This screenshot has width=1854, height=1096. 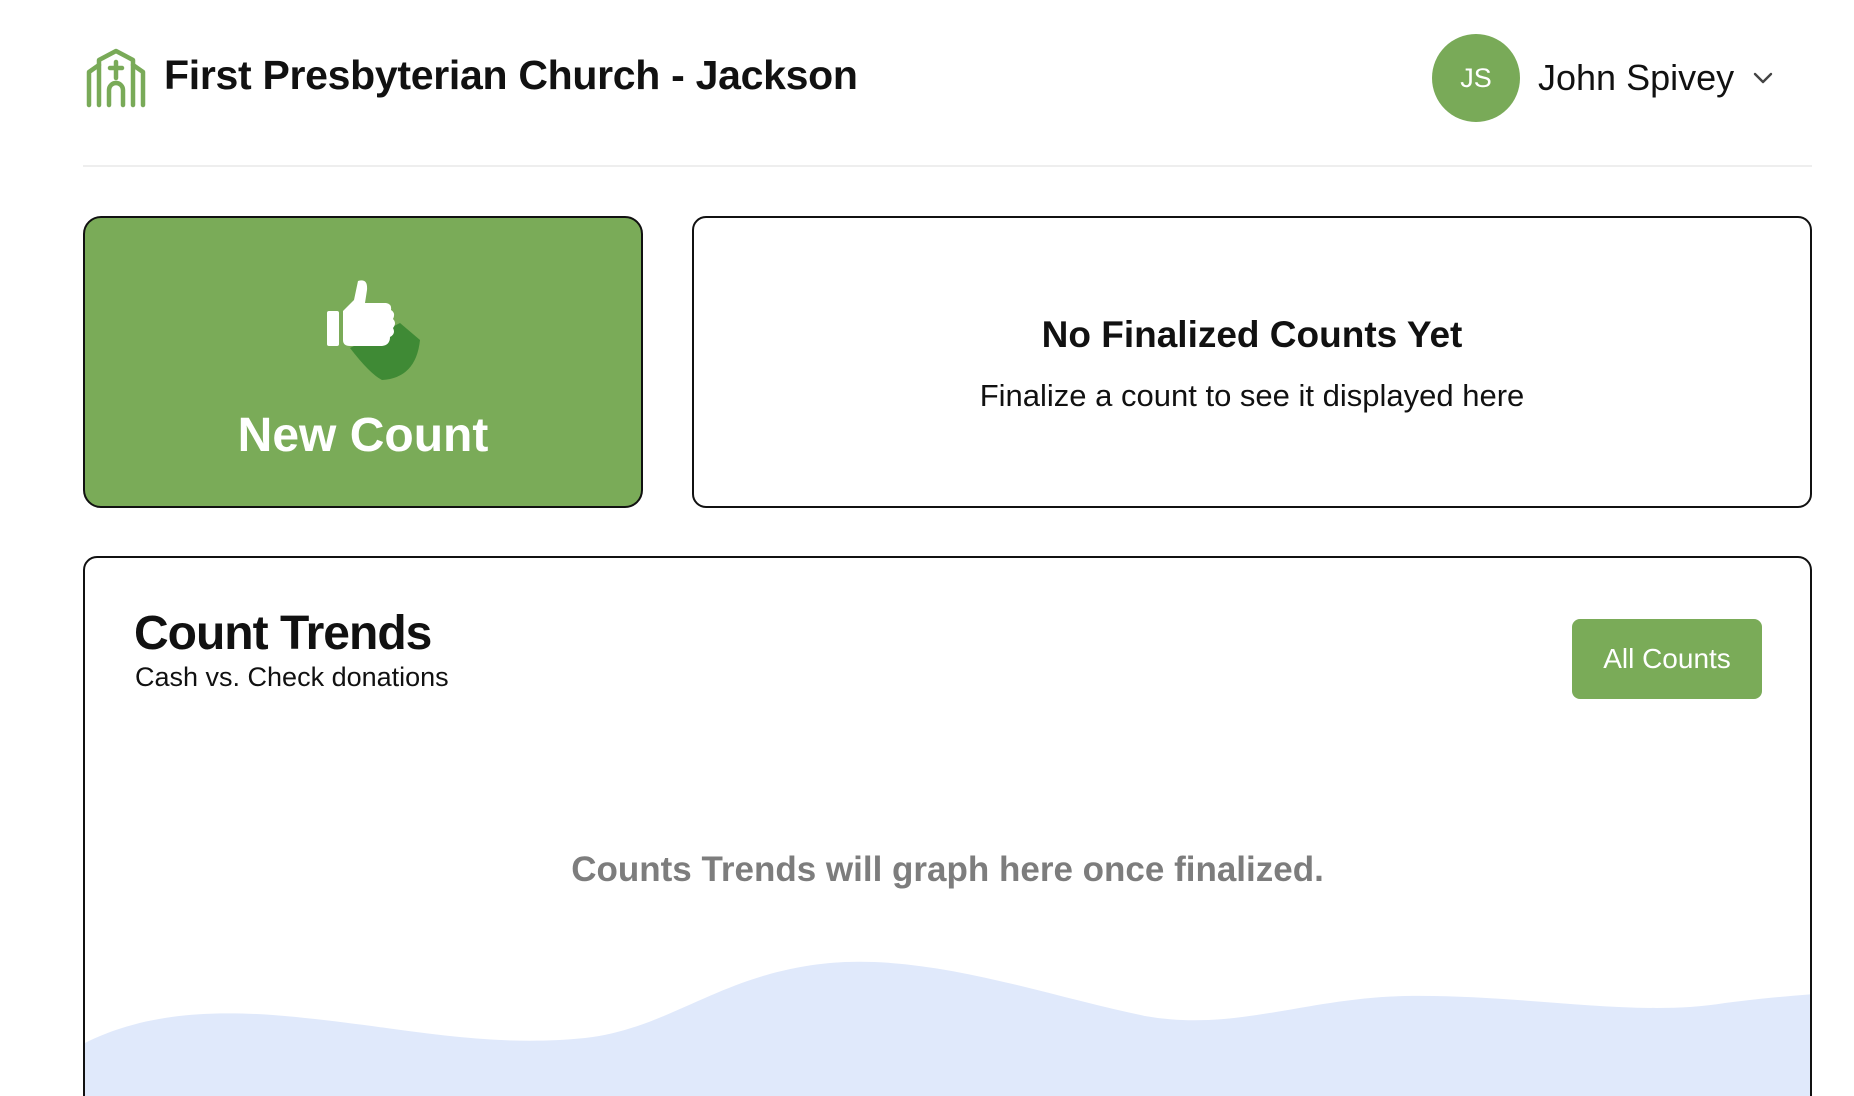 What do you see at coordinates (373, 330) in the screenshot?
I see `thumbs-up-icon` at bounding box center [373, 330].